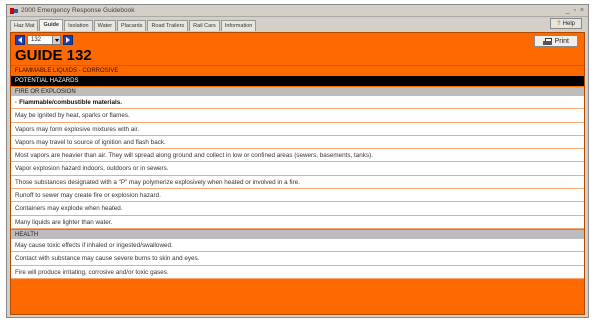 The width and height of the screenshot is (597, 322). Describe the element at coordinates (297, 209) in the screenshot. I see `list-item: Containers may explode when heated.` at that location.